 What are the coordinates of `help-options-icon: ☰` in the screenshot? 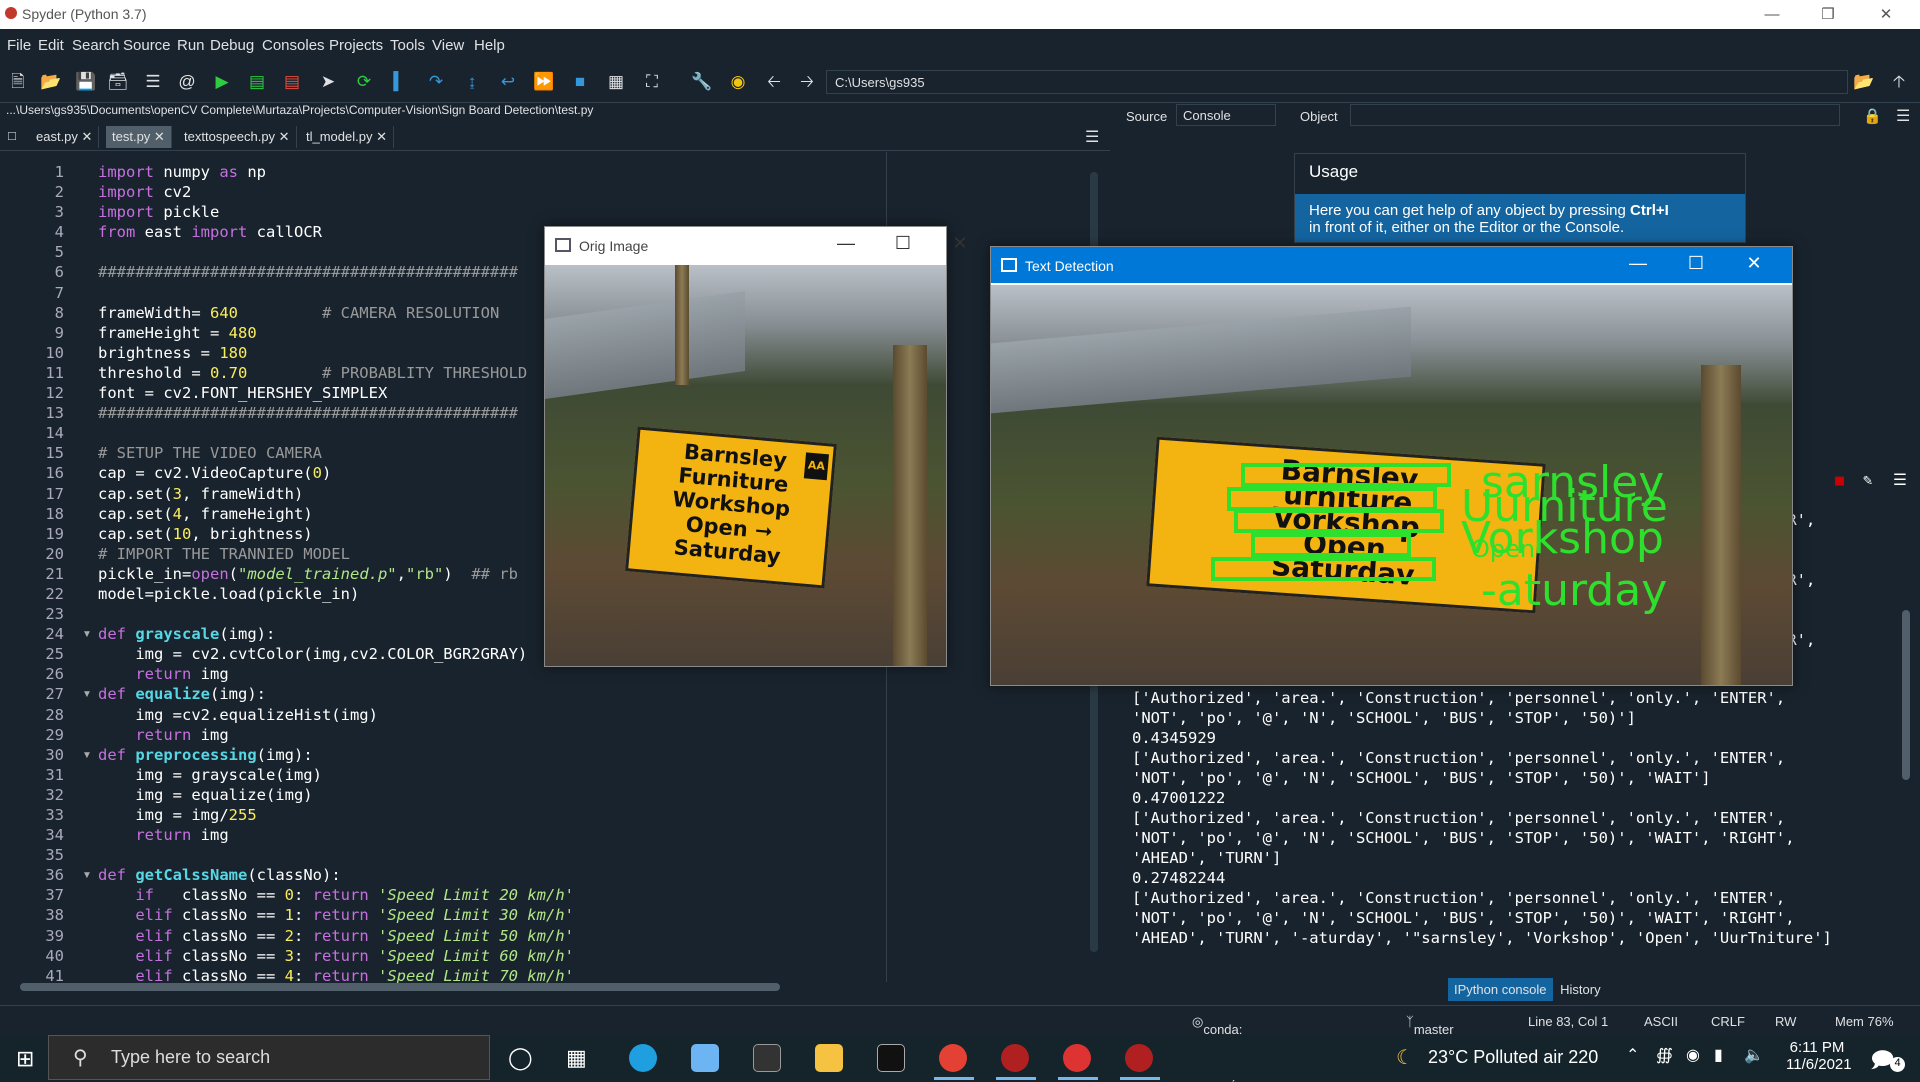 It's located at (1903, 116).